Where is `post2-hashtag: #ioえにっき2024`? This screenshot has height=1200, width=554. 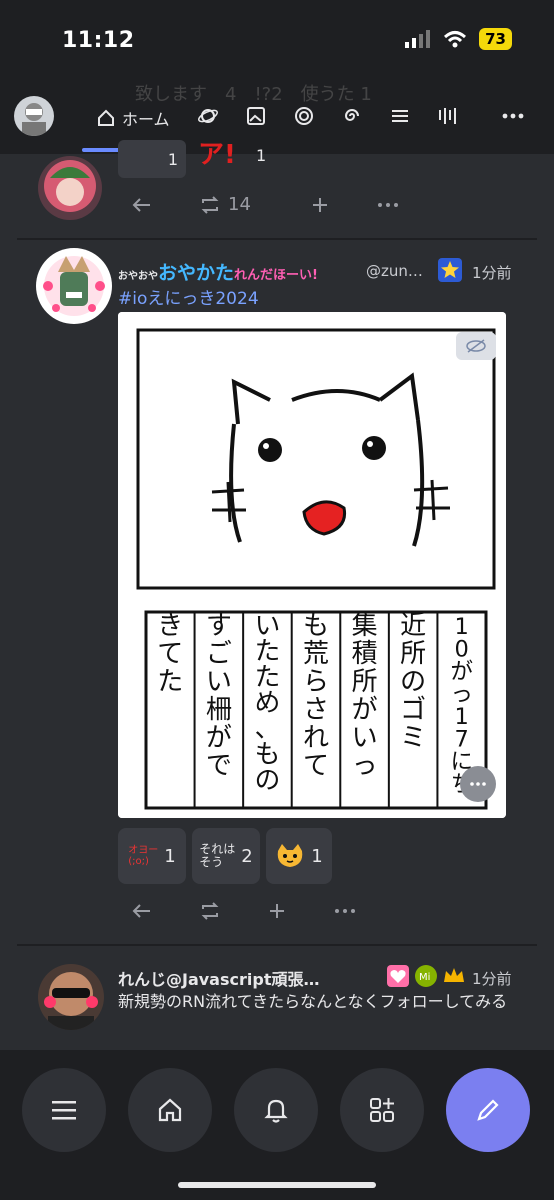
post2-hashtag: #ioえにっき2024 is located at coordinates (188, 296).